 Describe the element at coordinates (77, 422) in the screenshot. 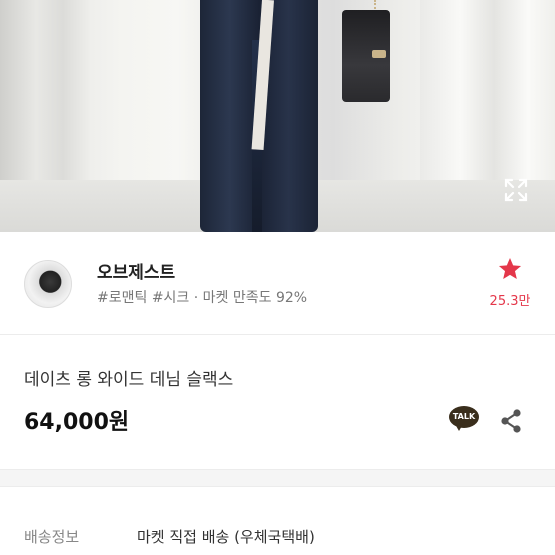

I see `product-price: 64,000원` at that location.